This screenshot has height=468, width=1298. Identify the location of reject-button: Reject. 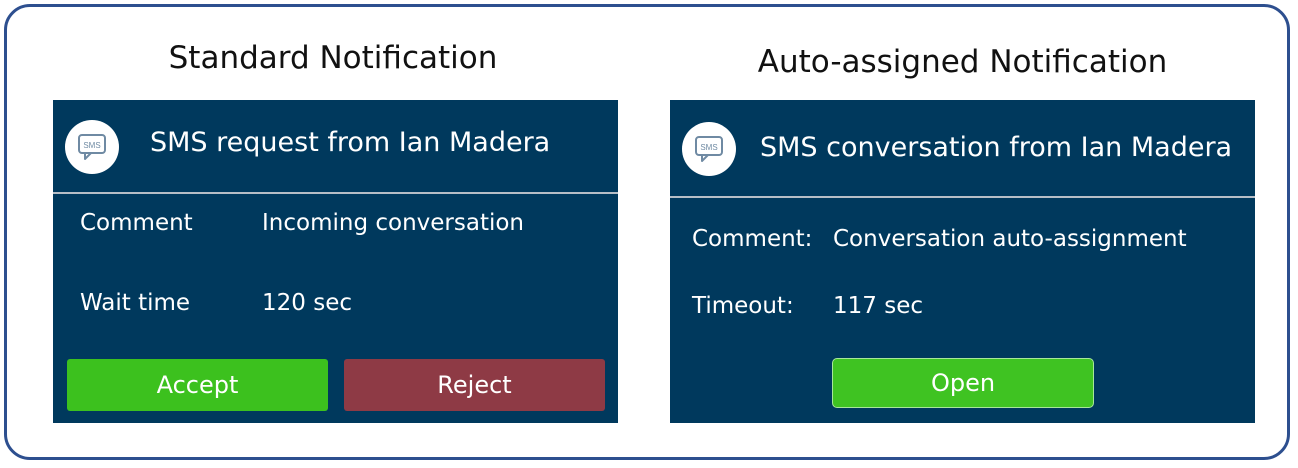
(474, 385).